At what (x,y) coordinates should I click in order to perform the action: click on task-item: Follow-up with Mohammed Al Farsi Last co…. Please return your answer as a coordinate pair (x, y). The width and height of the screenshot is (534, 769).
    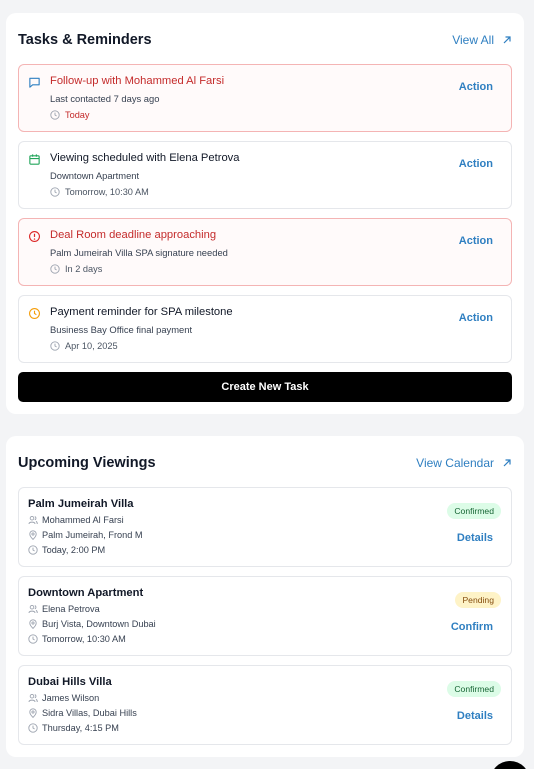
    Looking at the image, I should click on (265, 98).